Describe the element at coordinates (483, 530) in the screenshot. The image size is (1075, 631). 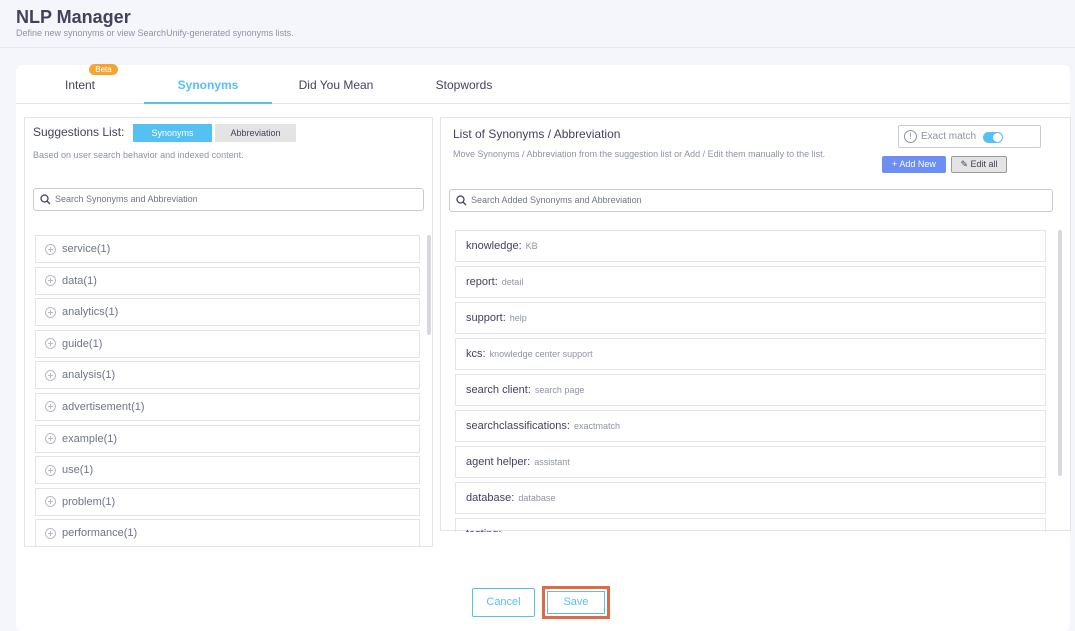
I see `synonym-key: testing:` at that location.